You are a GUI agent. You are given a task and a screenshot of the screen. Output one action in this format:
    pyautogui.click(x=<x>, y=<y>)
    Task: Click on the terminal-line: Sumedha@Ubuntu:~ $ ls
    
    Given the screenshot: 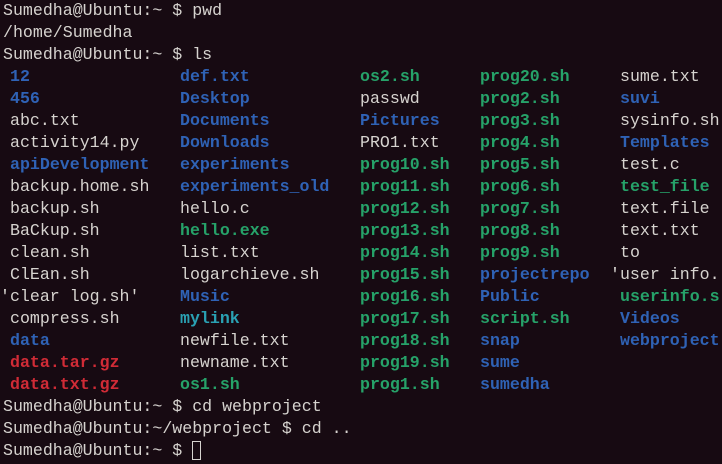 What is the action you would take?
    pyautogui.click(x=107, y=55)
    